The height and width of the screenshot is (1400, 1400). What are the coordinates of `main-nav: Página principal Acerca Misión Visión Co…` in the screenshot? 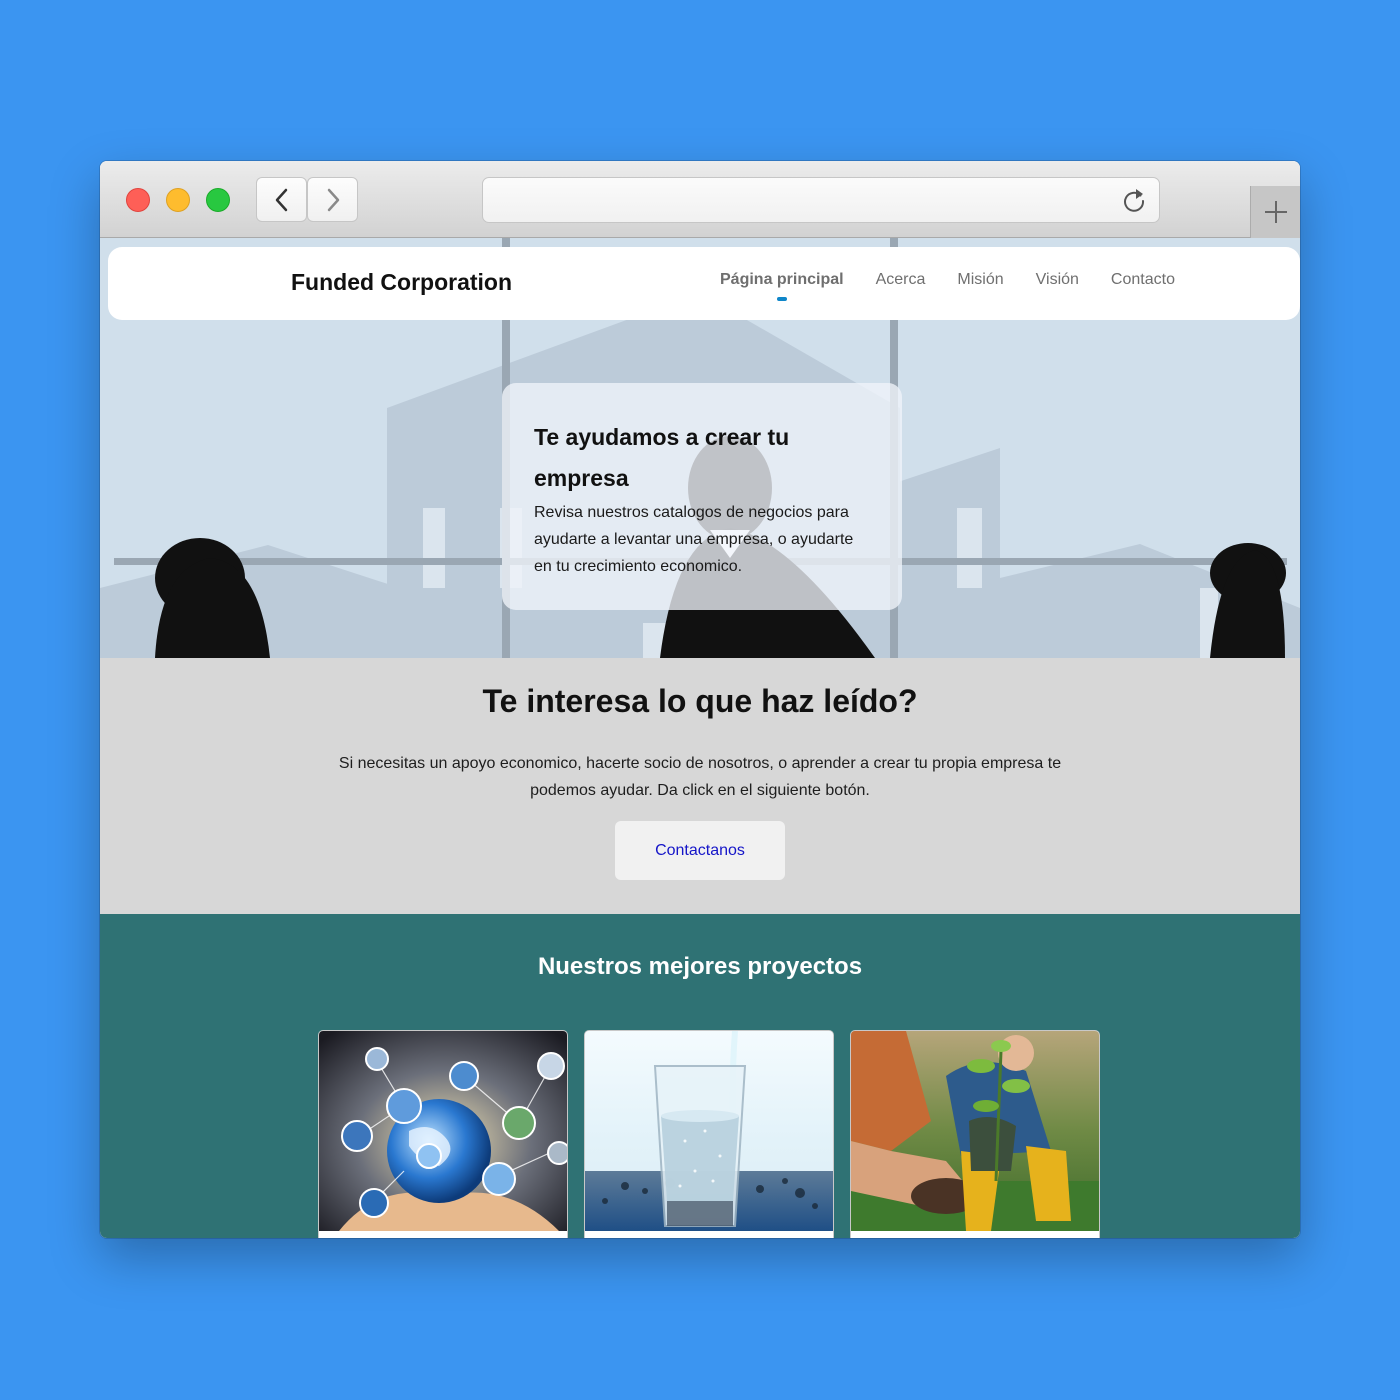 It's located at (963, 286).